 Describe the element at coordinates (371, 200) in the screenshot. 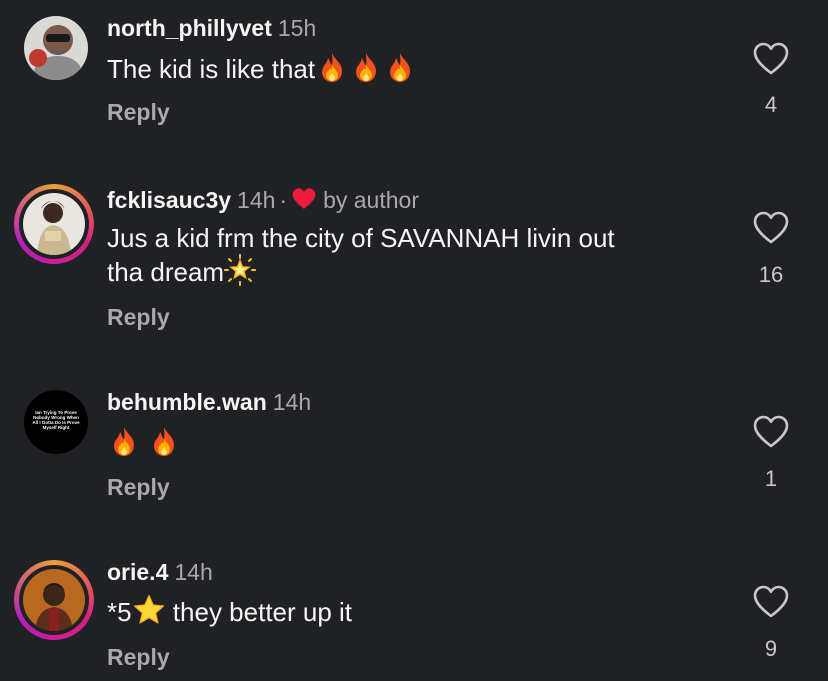

I see `author-liked-label: by author` at that location.